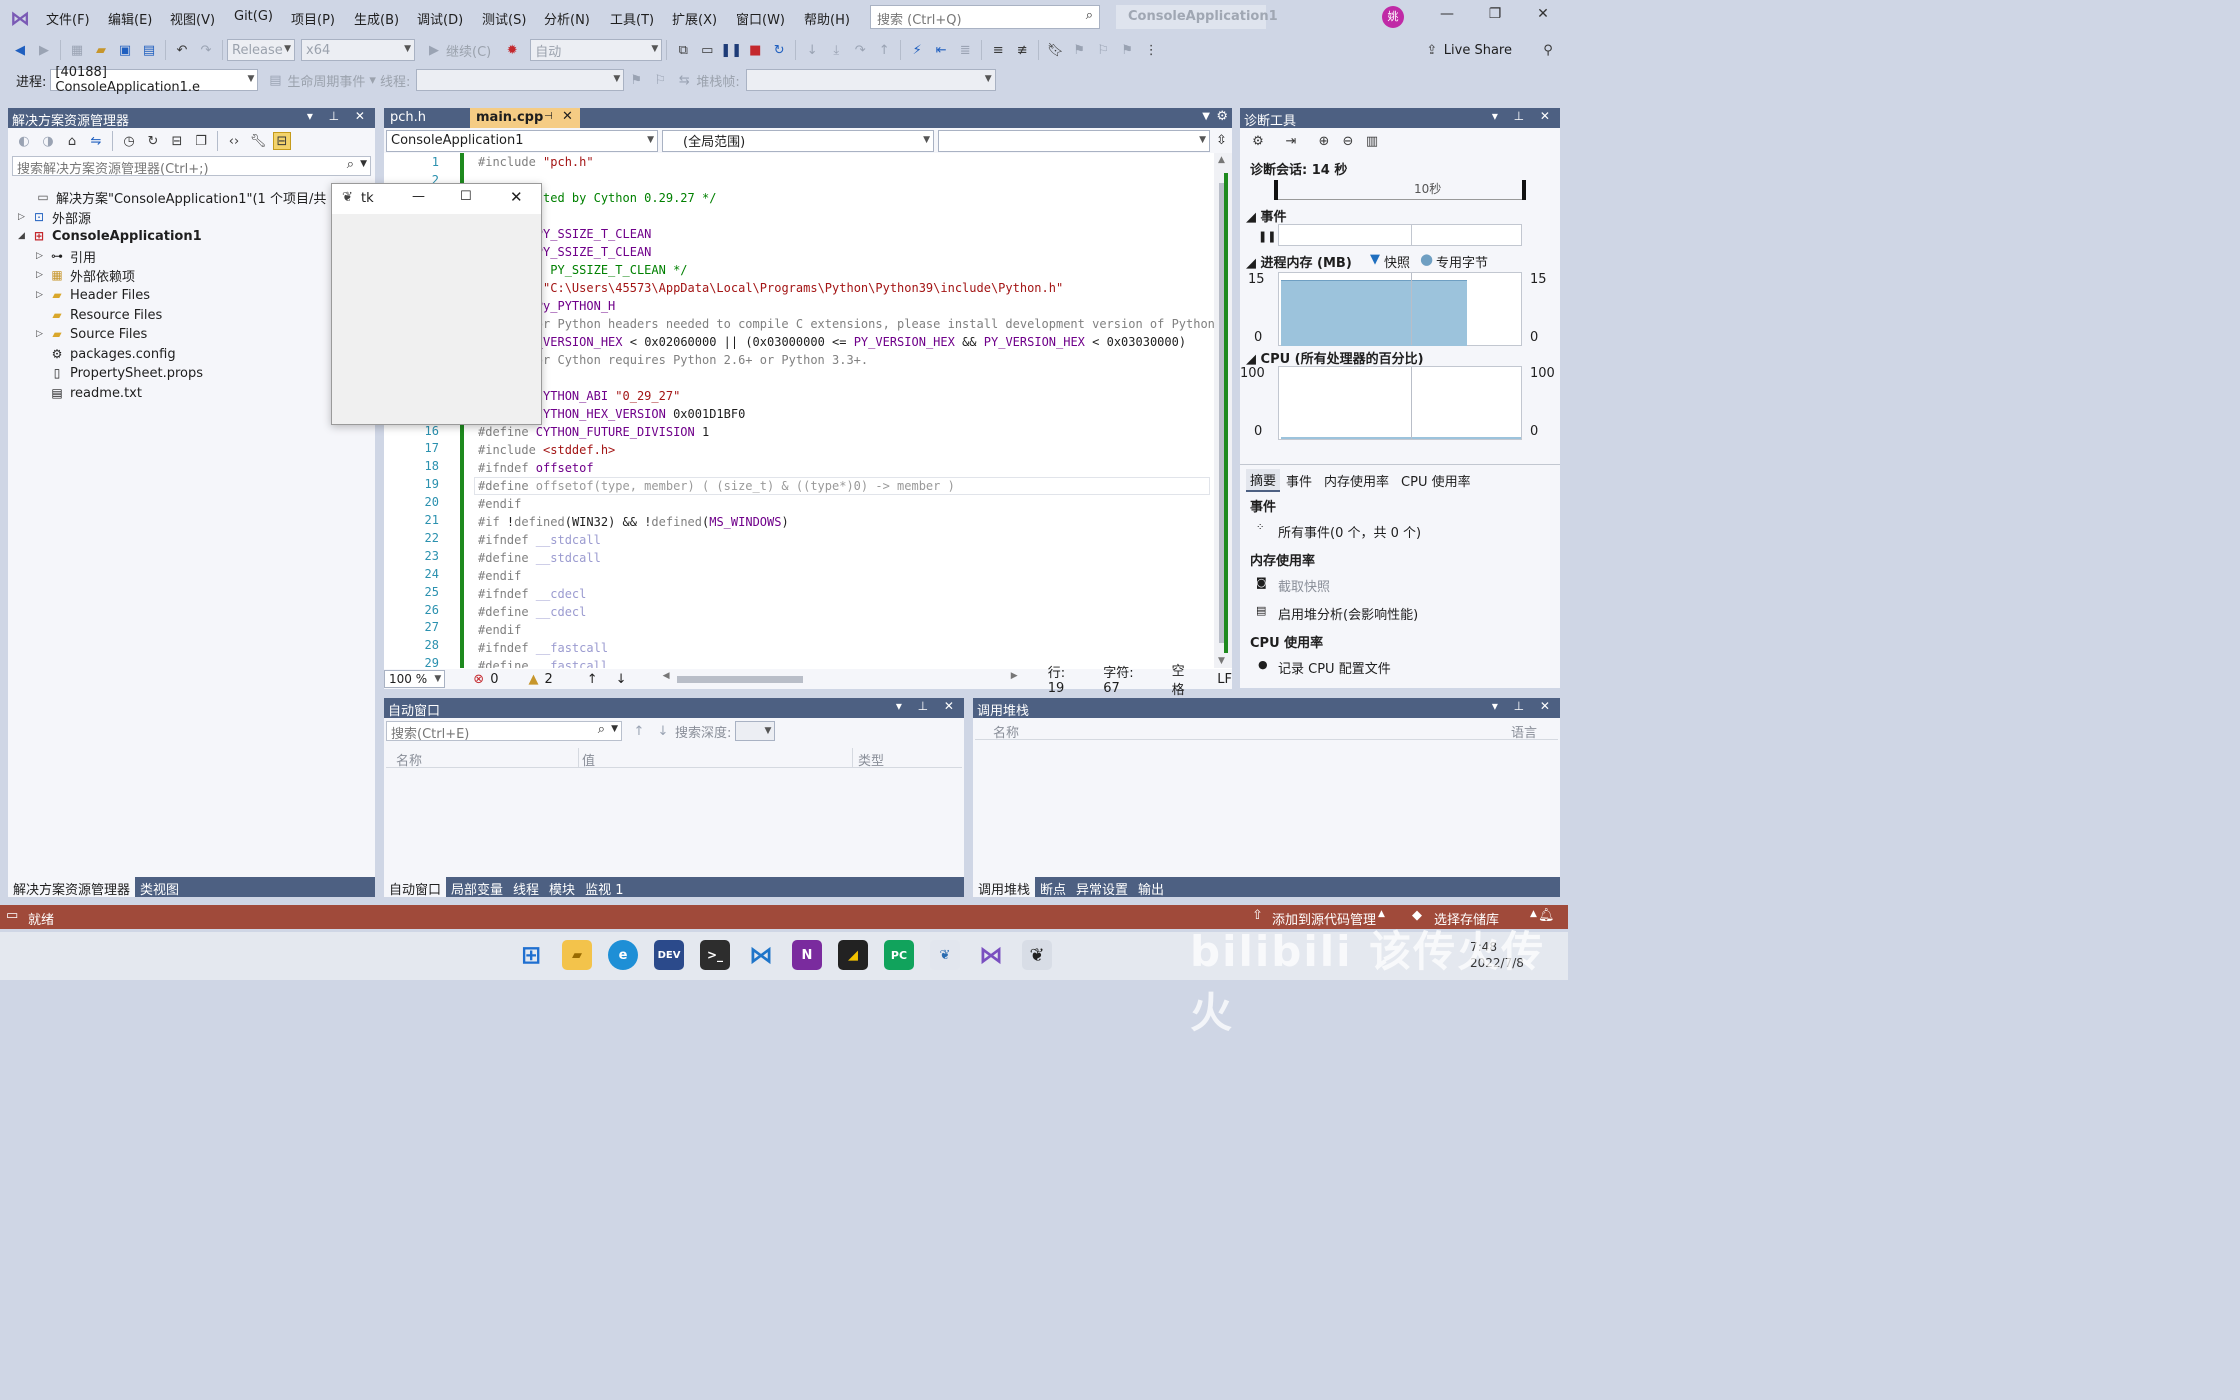  I want to click on continue-icon: ▶, so click(434, 50).